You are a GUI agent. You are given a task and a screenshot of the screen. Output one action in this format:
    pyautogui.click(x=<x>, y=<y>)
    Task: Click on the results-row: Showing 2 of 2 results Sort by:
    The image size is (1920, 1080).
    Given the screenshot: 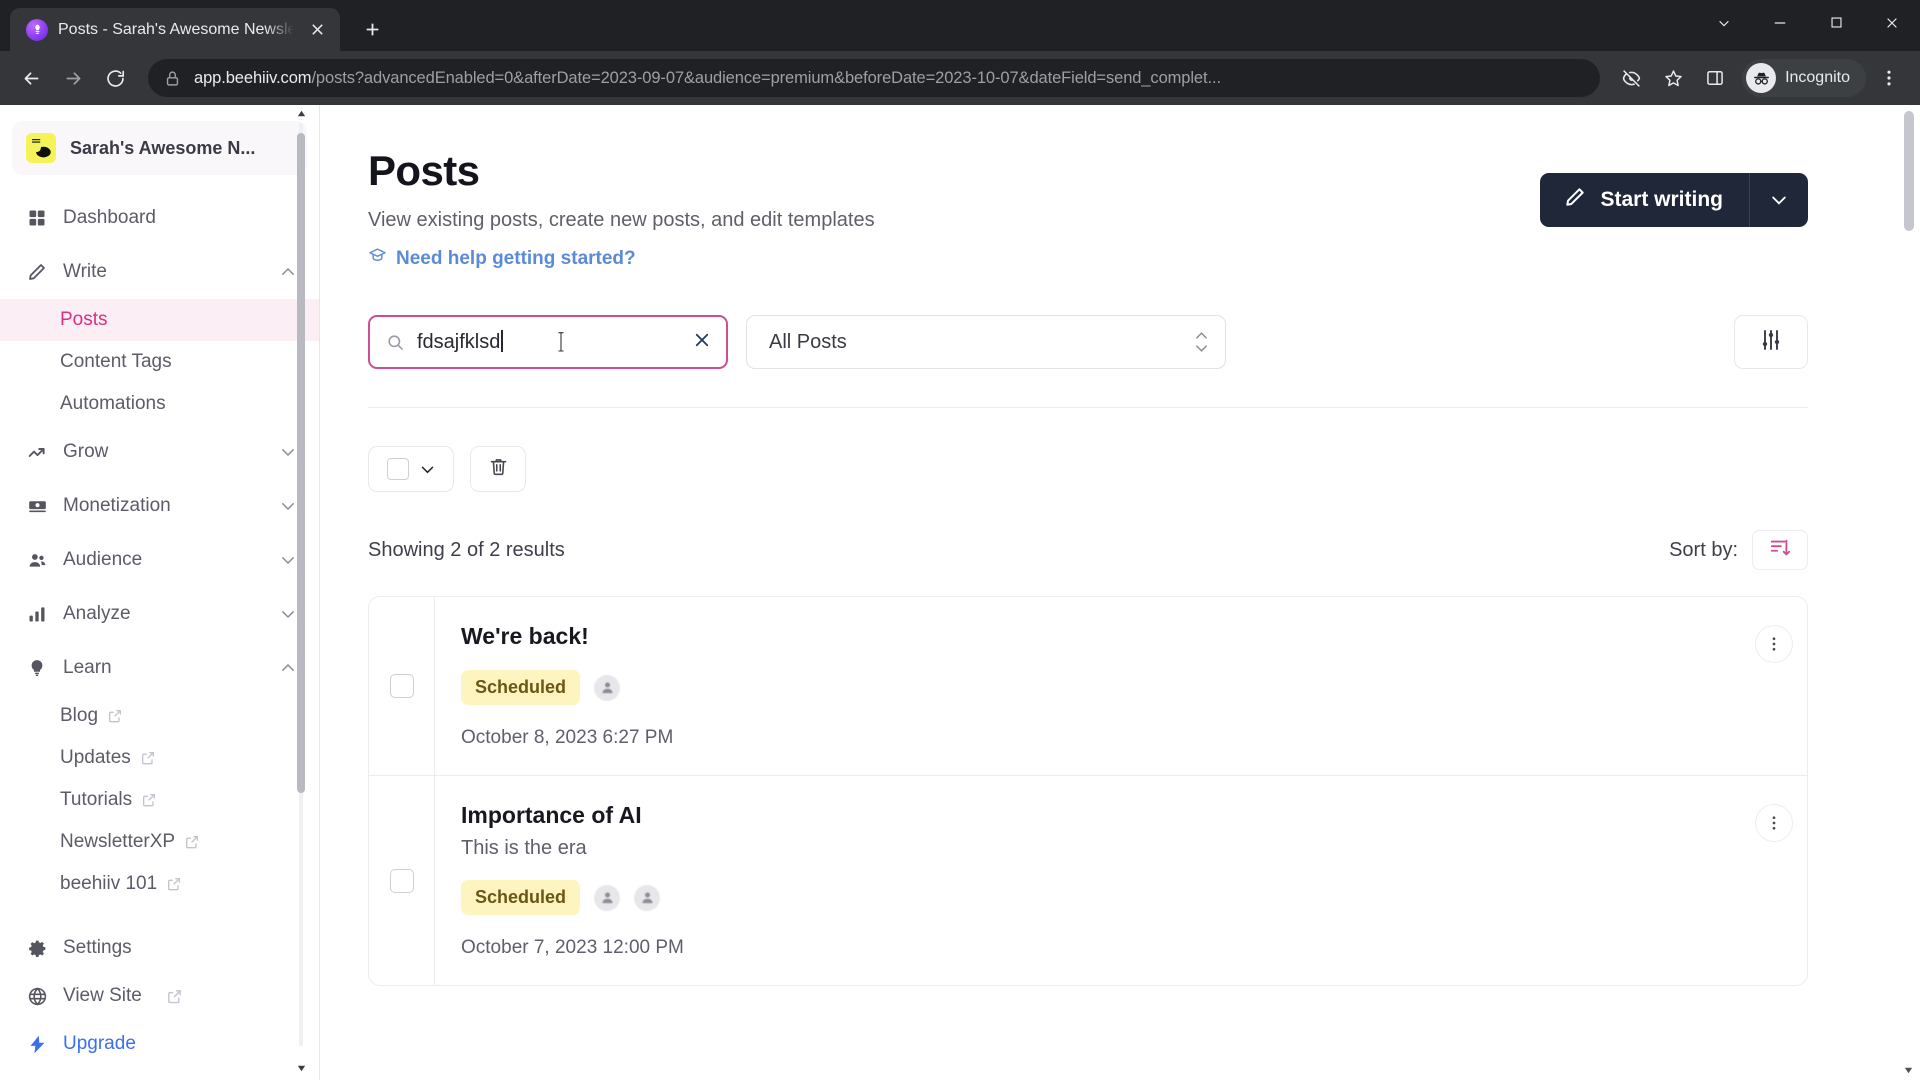 What is the action you would take?
    pyautogui.click(x=1088, y=550)
    